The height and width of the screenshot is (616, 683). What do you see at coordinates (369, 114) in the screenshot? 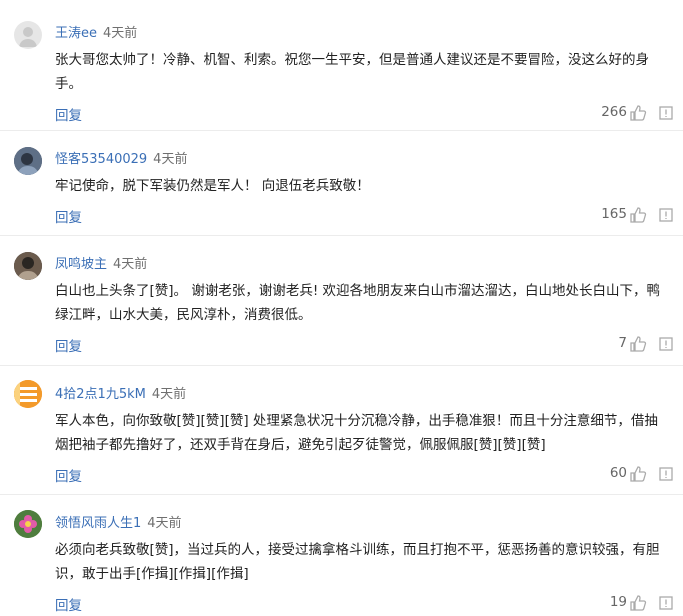
I see `comment-actions: 回复 266` at bounding box center [369, 114].